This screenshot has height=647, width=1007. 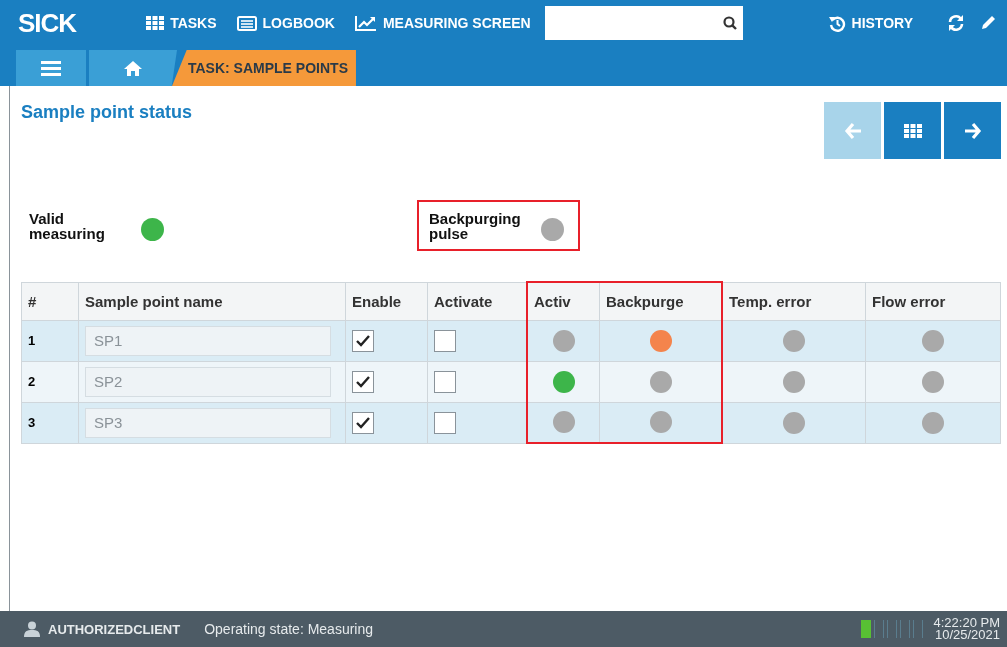 I want to click on user-icon, so click(x=32, y=629).